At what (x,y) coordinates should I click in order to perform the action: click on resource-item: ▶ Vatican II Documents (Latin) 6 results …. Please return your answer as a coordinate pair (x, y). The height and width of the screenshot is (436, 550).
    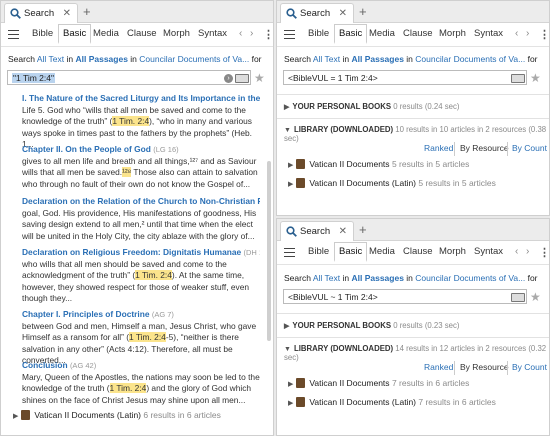
    Looking at the image, I should click on (117, 415).